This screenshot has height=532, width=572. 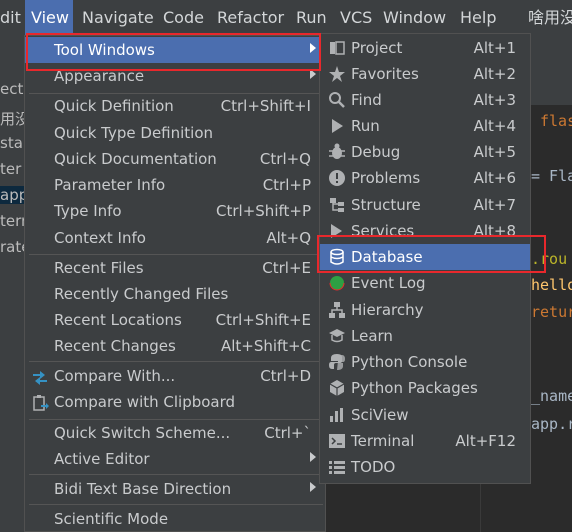 What do you see at coordinates (175, 106) in the screenshot?
I see `menu-item-quick-definition: Quick Definition Ctrl+Shift+I` at bounding box center [175, 106].